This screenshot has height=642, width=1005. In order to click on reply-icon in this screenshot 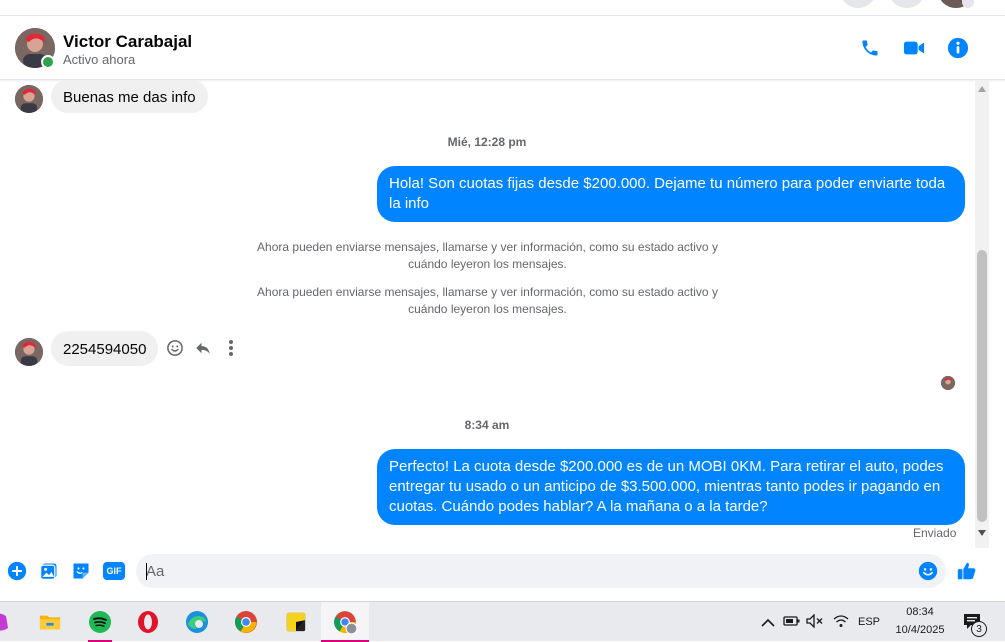, I will do `click(203, 348)`.